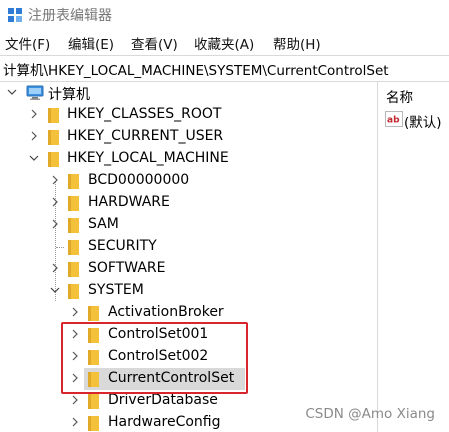 This screenshot has height=432, width=449. What do you see at coordinates (413, 257) in the screenshot?
I see `values-pane: 名称 ab (默认)` at bounding box center [413, 257].